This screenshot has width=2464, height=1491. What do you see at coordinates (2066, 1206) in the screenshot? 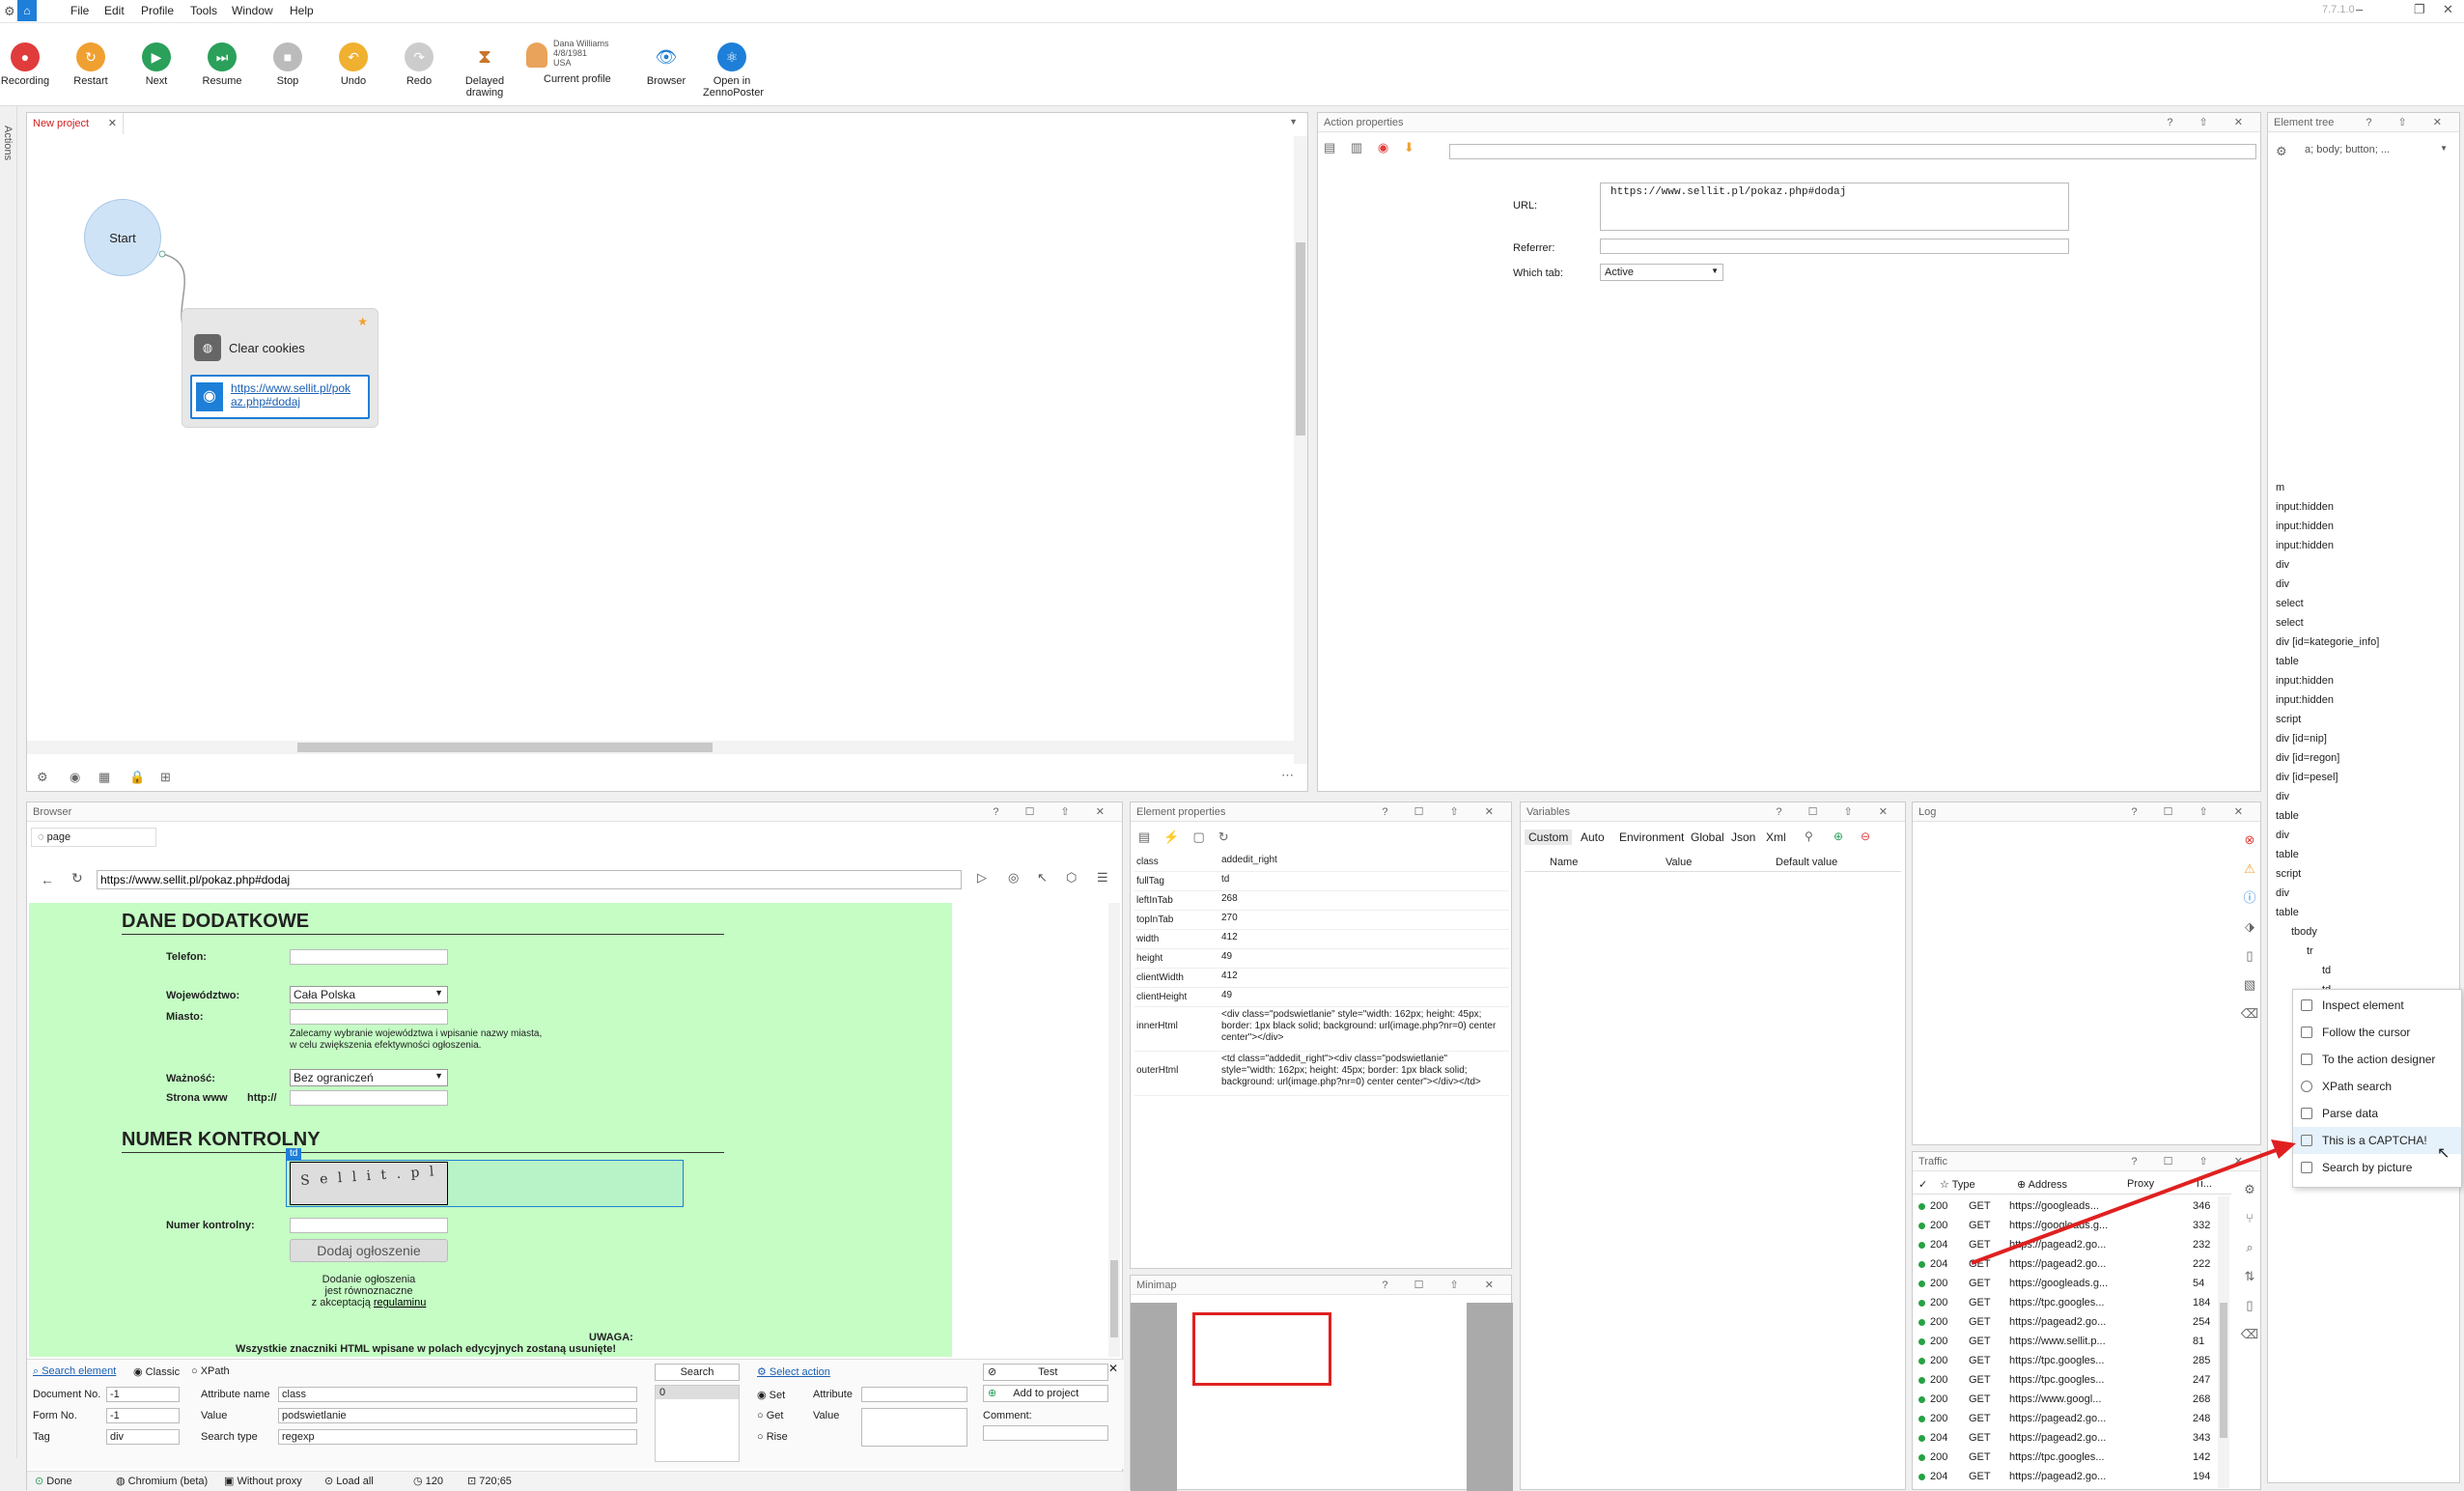
I see `traffic-row: 200 GET https://googleads... 346` at bounding box center [2066, 1206].